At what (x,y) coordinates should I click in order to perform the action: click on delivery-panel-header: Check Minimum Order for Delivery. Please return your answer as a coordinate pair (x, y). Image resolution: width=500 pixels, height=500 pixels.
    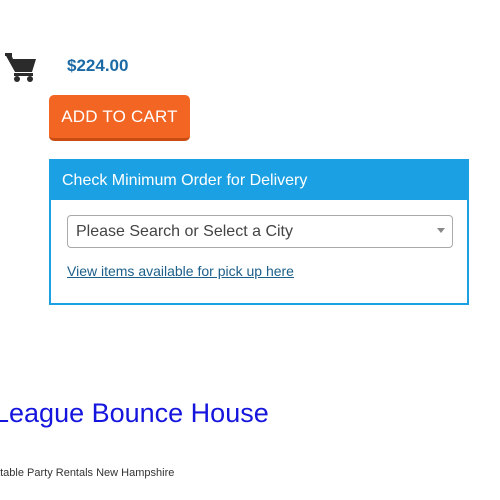
    Looking at the image, I should click on (259, 180).